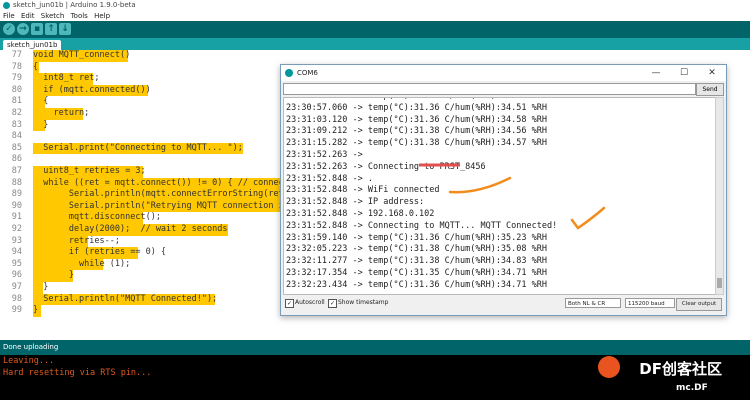 This screenshot has width=750, height=400. I want to click on timestamp-label: Show timestamp, so click(363, 302).